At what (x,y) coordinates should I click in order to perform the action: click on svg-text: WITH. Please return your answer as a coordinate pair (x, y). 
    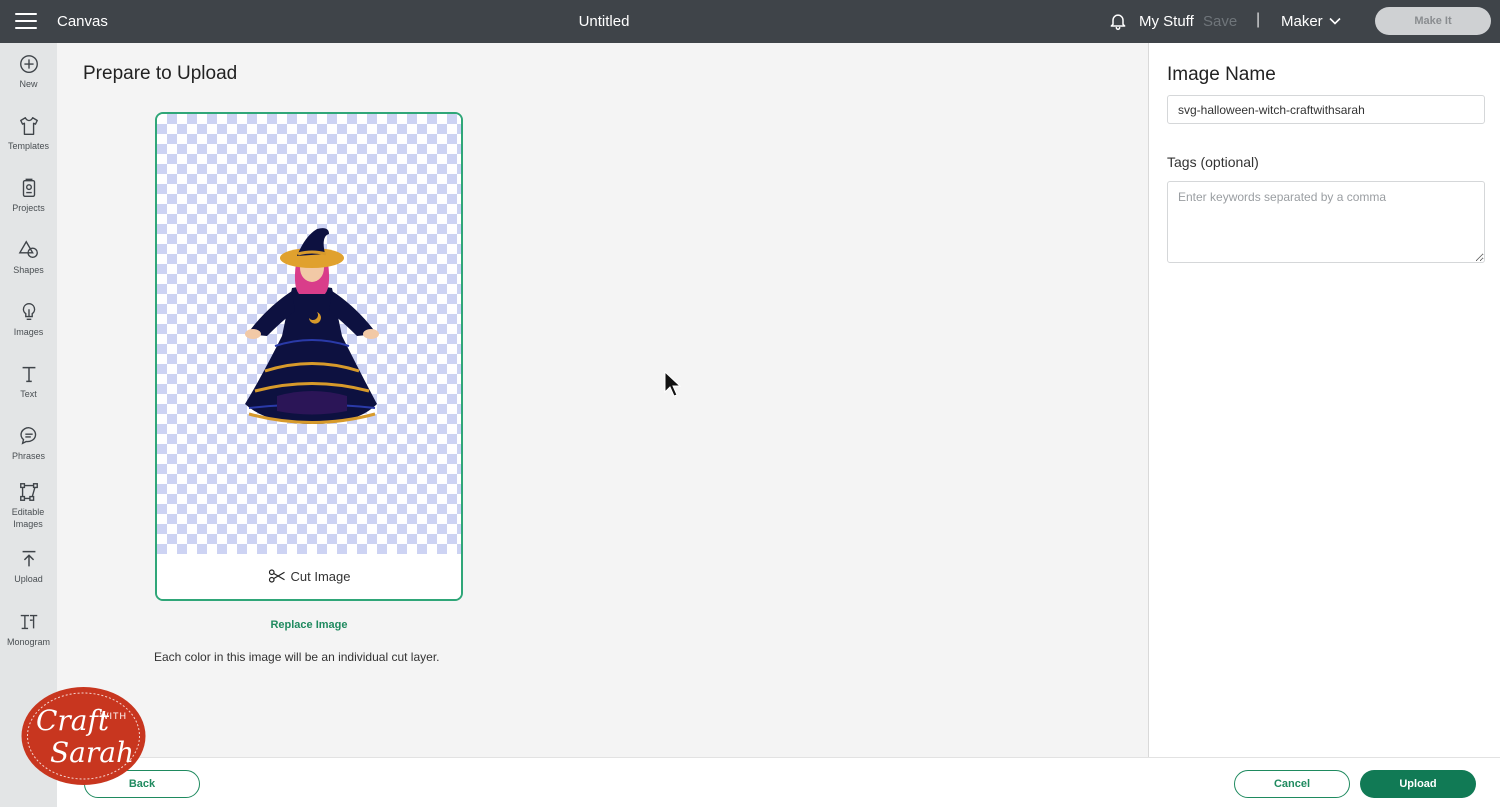
    Looking at the image, I should click on (113, 716).